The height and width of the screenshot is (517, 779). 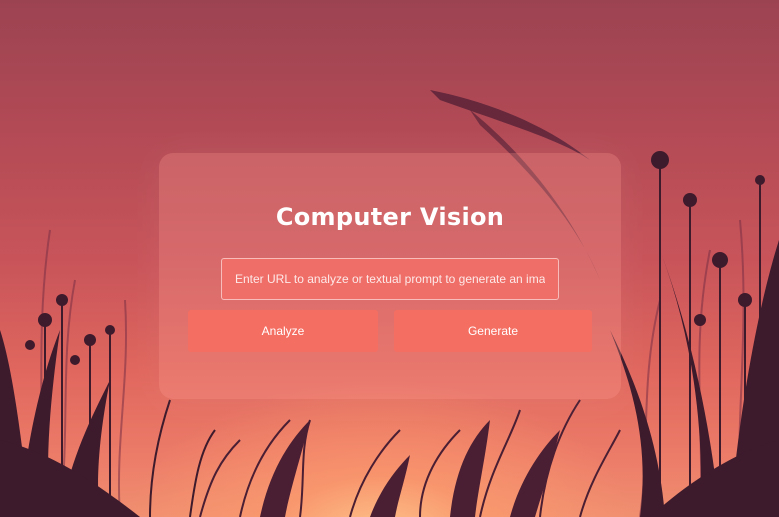 I want to click on page-title: Computer Vision, so click(x=390, y=217).